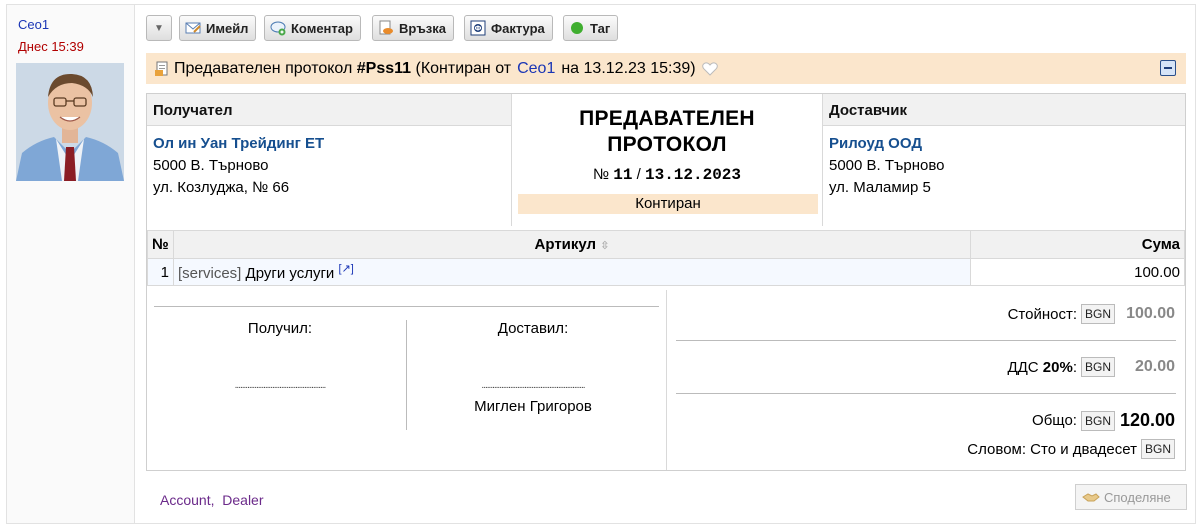 The width and height of the screenshot is (1200, 528). Describe the element at coordinates (463, 68) in the screenshot. I see `header-contir-open: (Контиран от` at that location.